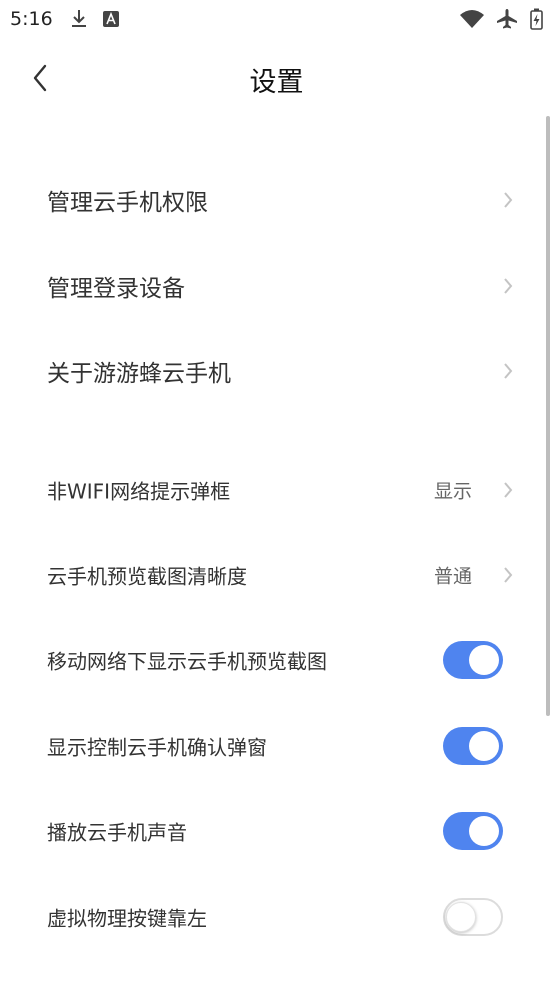 The width and height of the screenshot is (553, 983). Describe the element at coordinates (276, 917) in the screenshot. I see `setting-virtual-keys-left: 虚拟物理按键靠左` at that location.